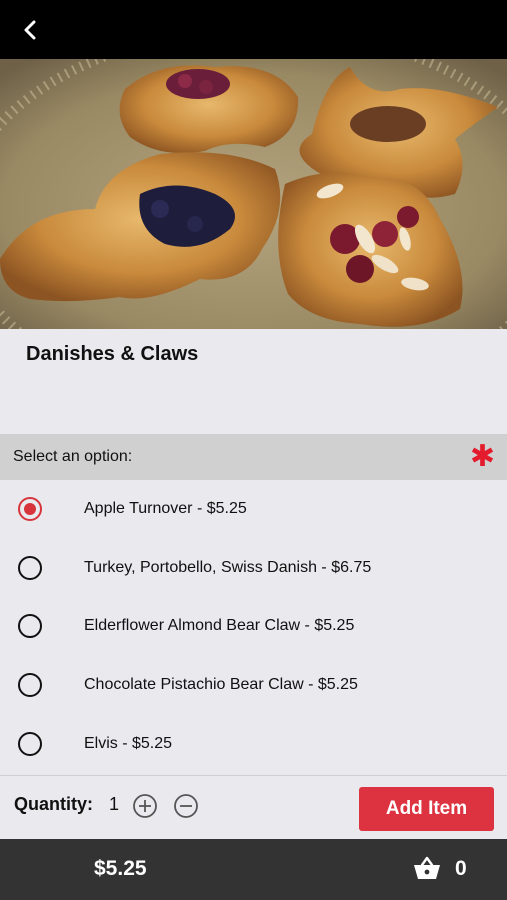 Image resolution: width=507 pixels, height=900 pixels. Describe the element at coordinates (30, 509) in the screenshot. I see `radio-selected-icon` at that location.